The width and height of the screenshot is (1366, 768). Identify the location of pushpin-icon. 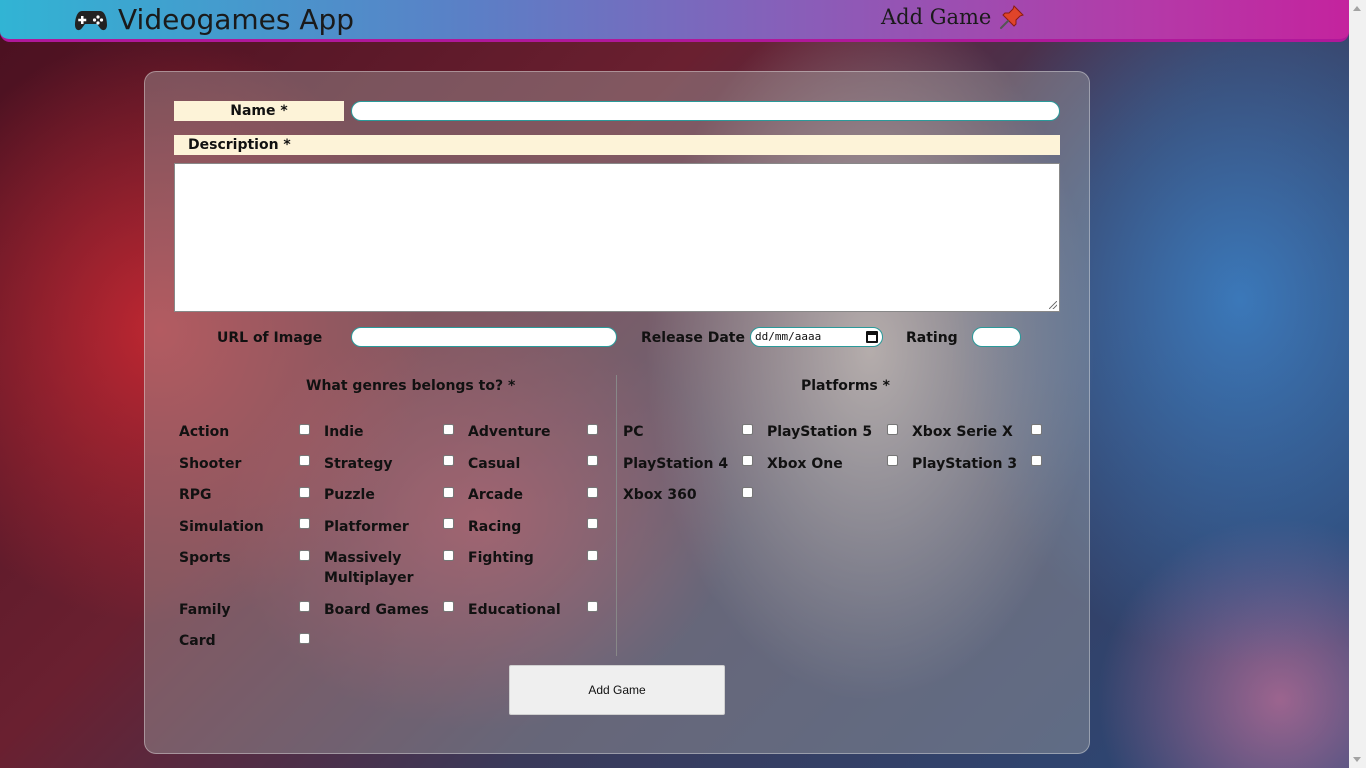
(1012, 17).